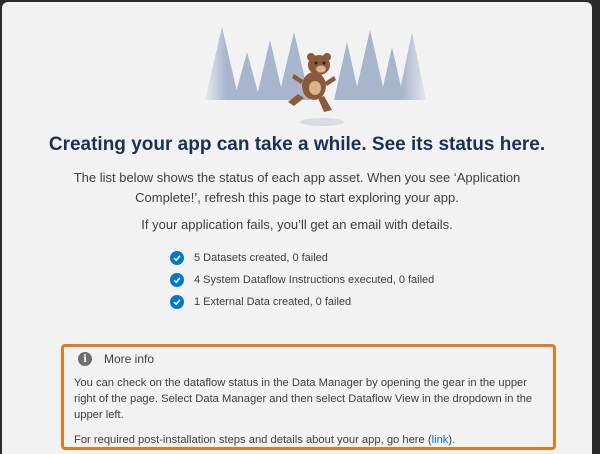 The height and width of the screenshot is (454, 600). I want to click on status-item-external-data: 1 External Data created, 0 failed, so click(302, 302).